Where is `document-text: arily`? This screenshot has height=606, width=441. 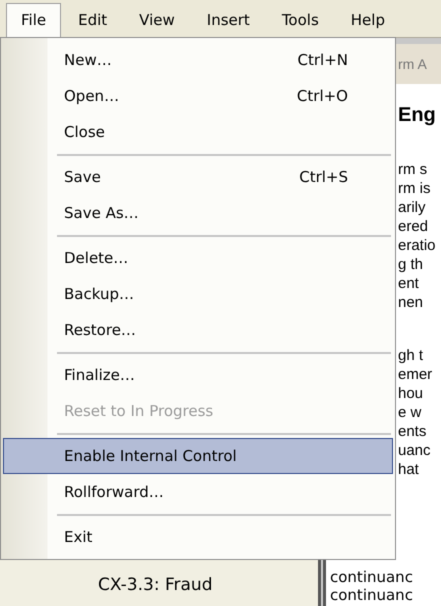
document-text: arily is located at coordinates (412, 207).